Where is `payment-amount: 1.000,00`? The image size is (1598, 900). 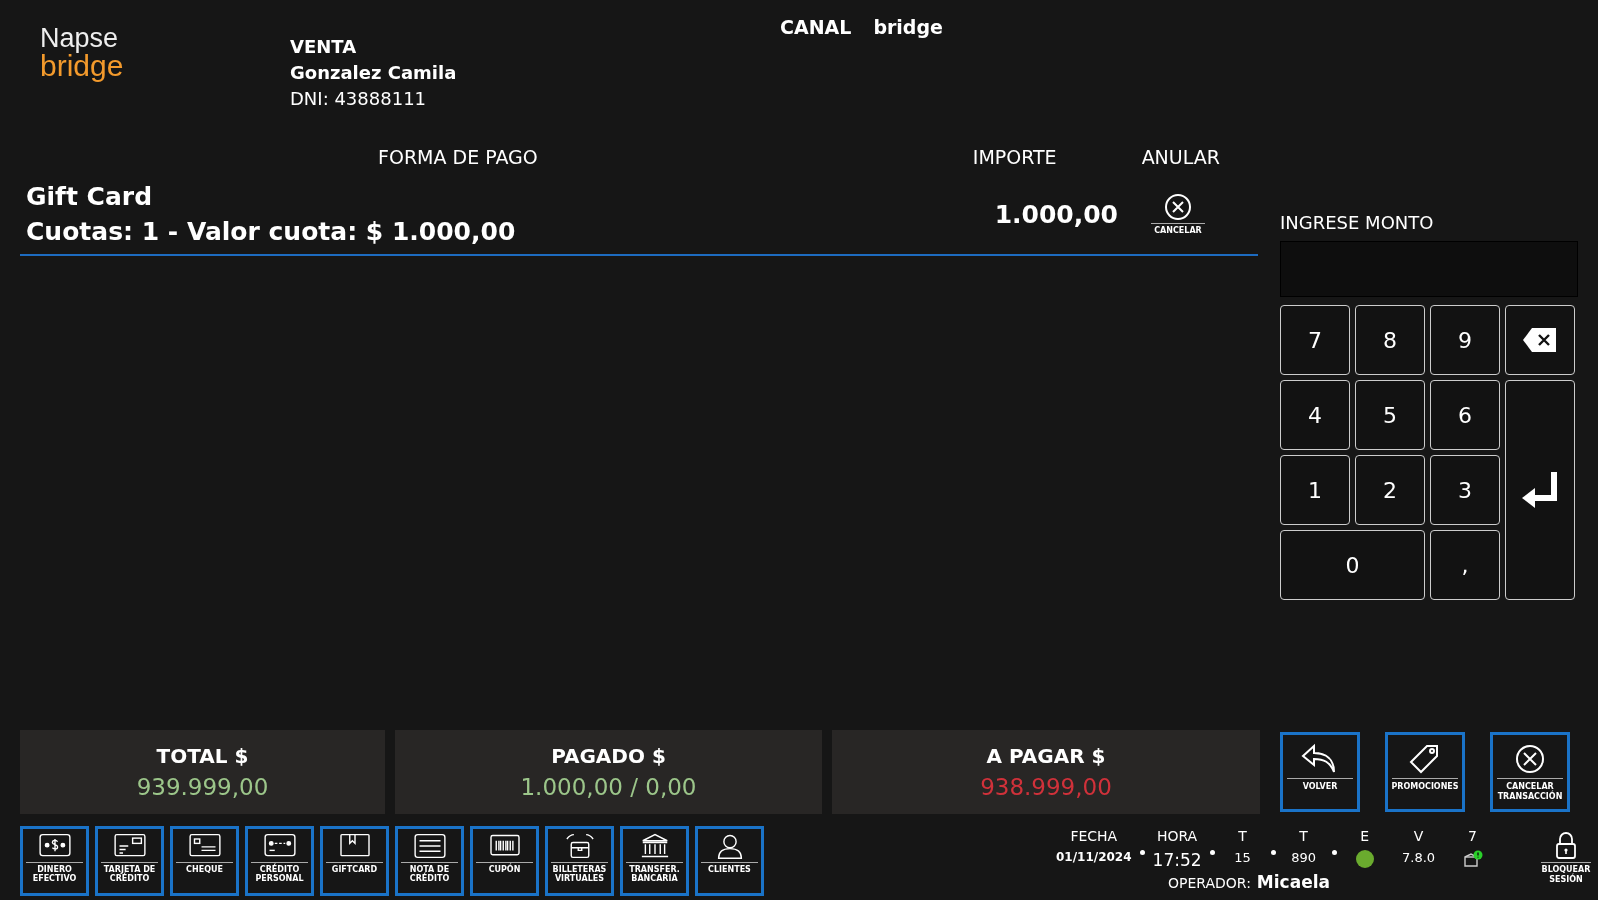
payment-amount: 1.000,00 is located at coordinates (1056, 214).